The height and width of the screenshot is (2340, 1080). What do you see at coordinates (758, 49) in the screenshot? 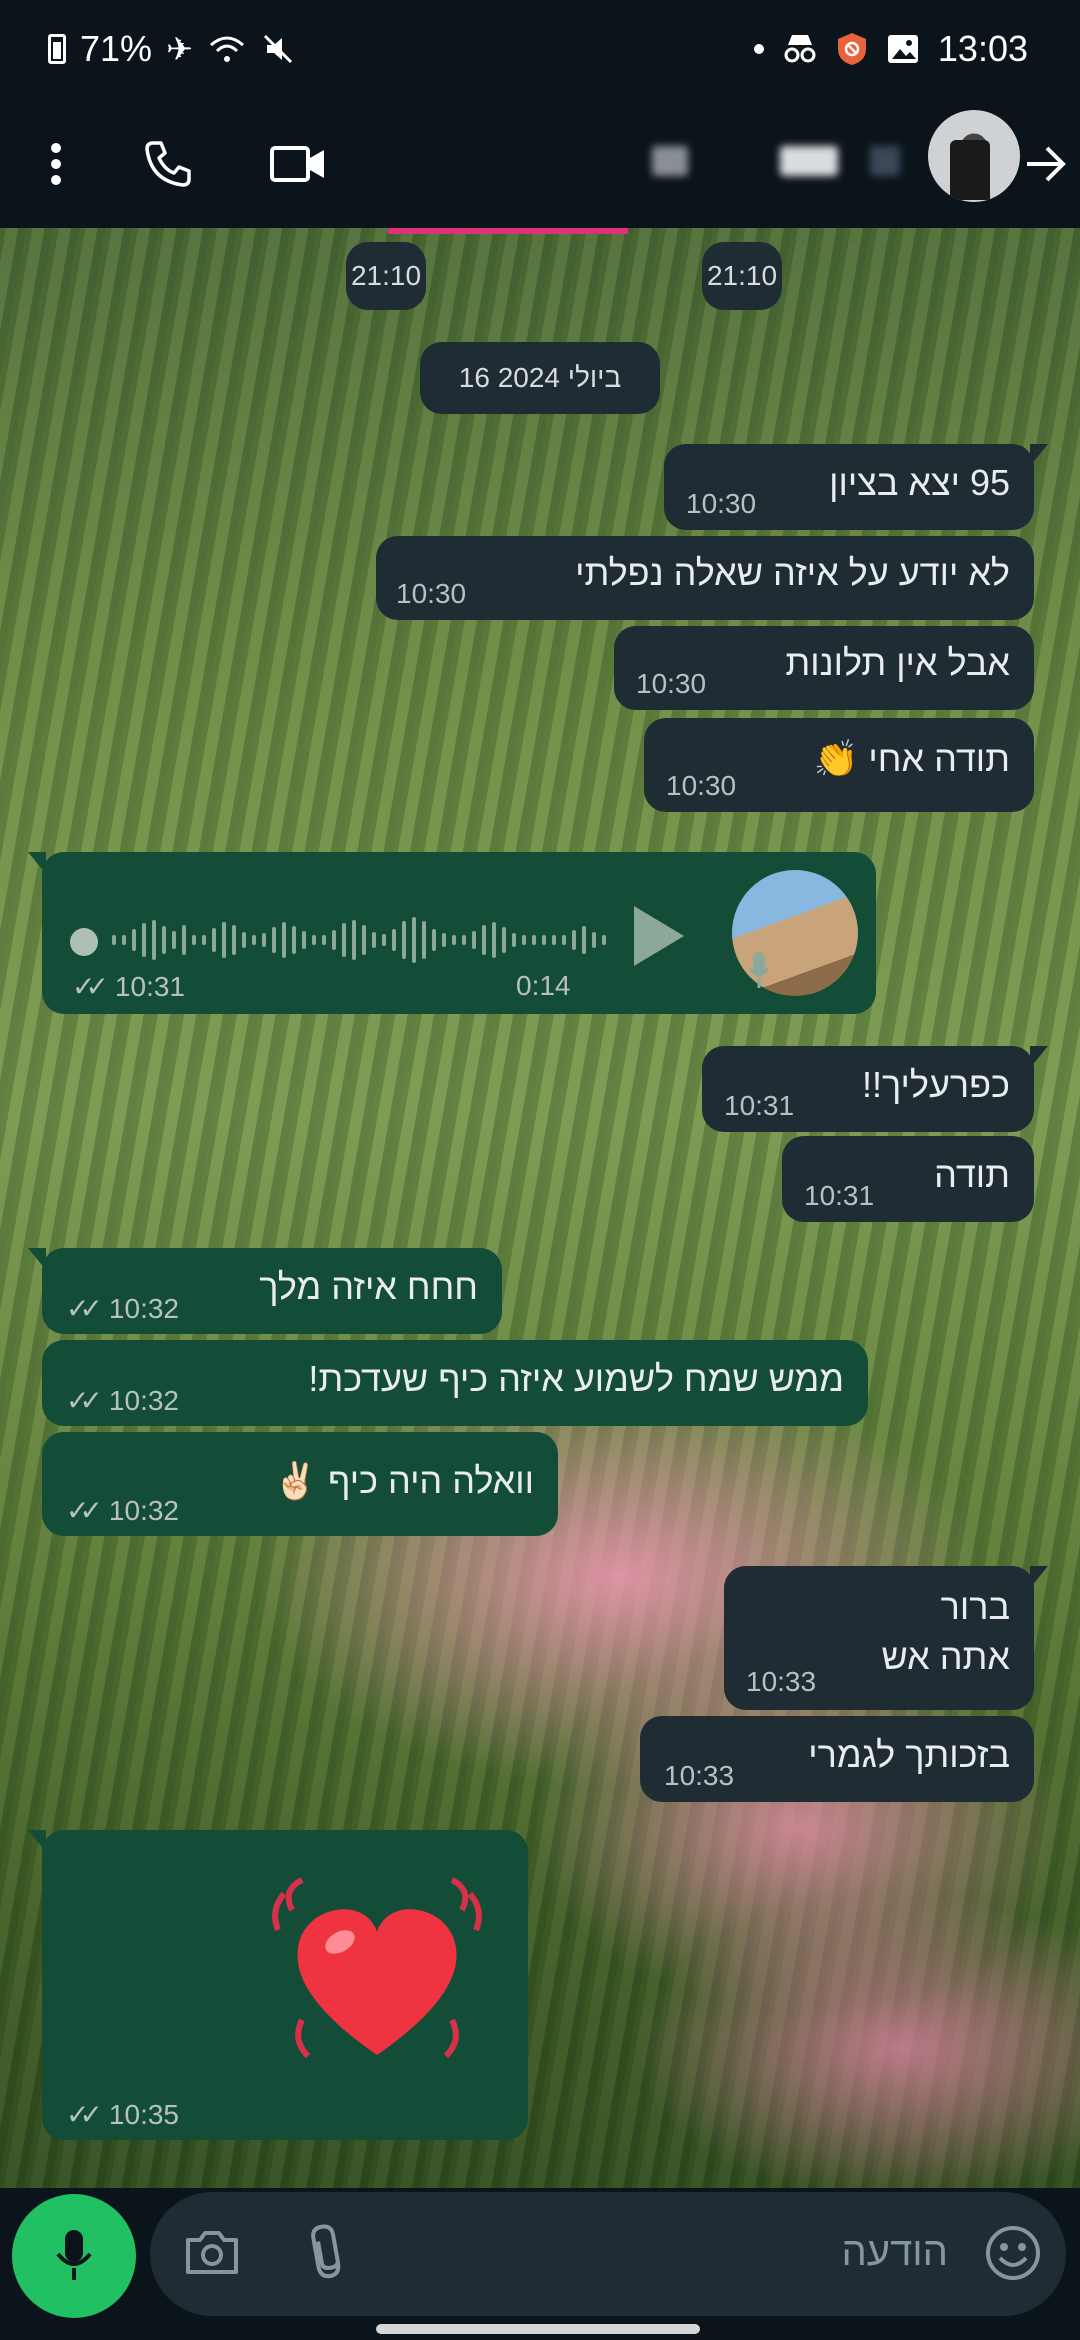
I see `notification-dot-icon` at bounding box center [758, 49].